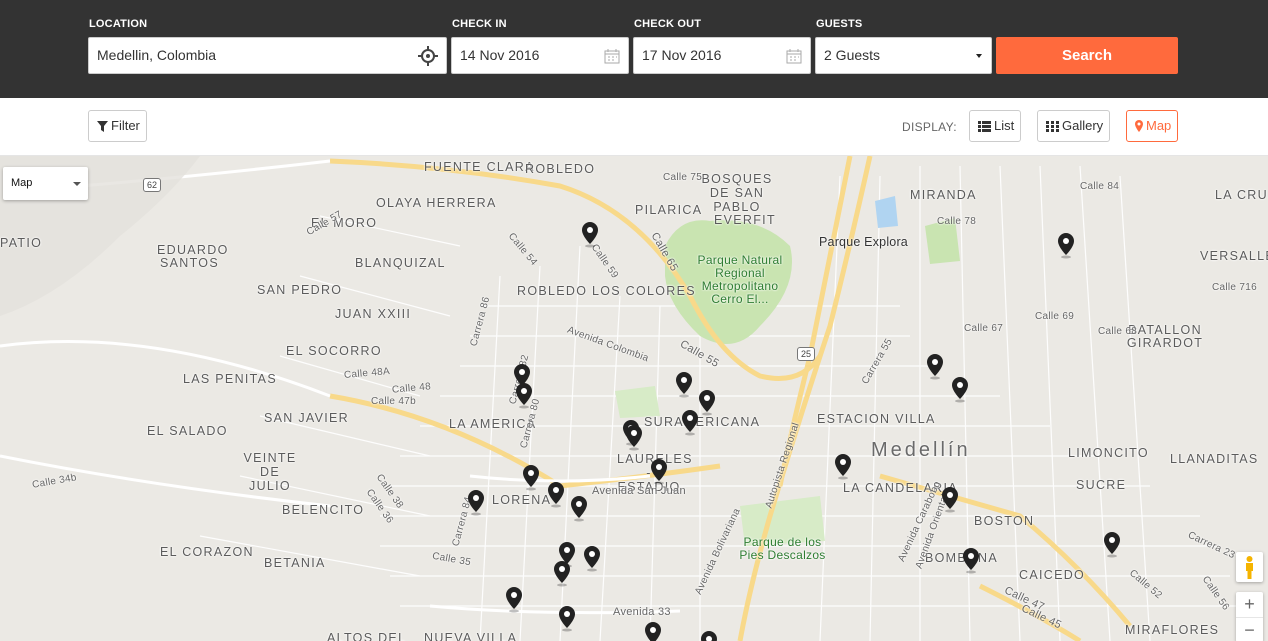 This screenshot has width=1268, height=641. I want to click on neighborhood-label: EDUARDO SANTOS, so click(193, 256).